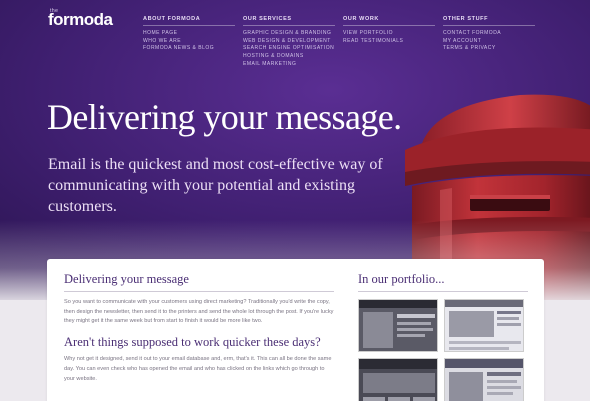  I want to click on nav-link-email-marketing: EMAIL MARKETING, so click(289, 65).